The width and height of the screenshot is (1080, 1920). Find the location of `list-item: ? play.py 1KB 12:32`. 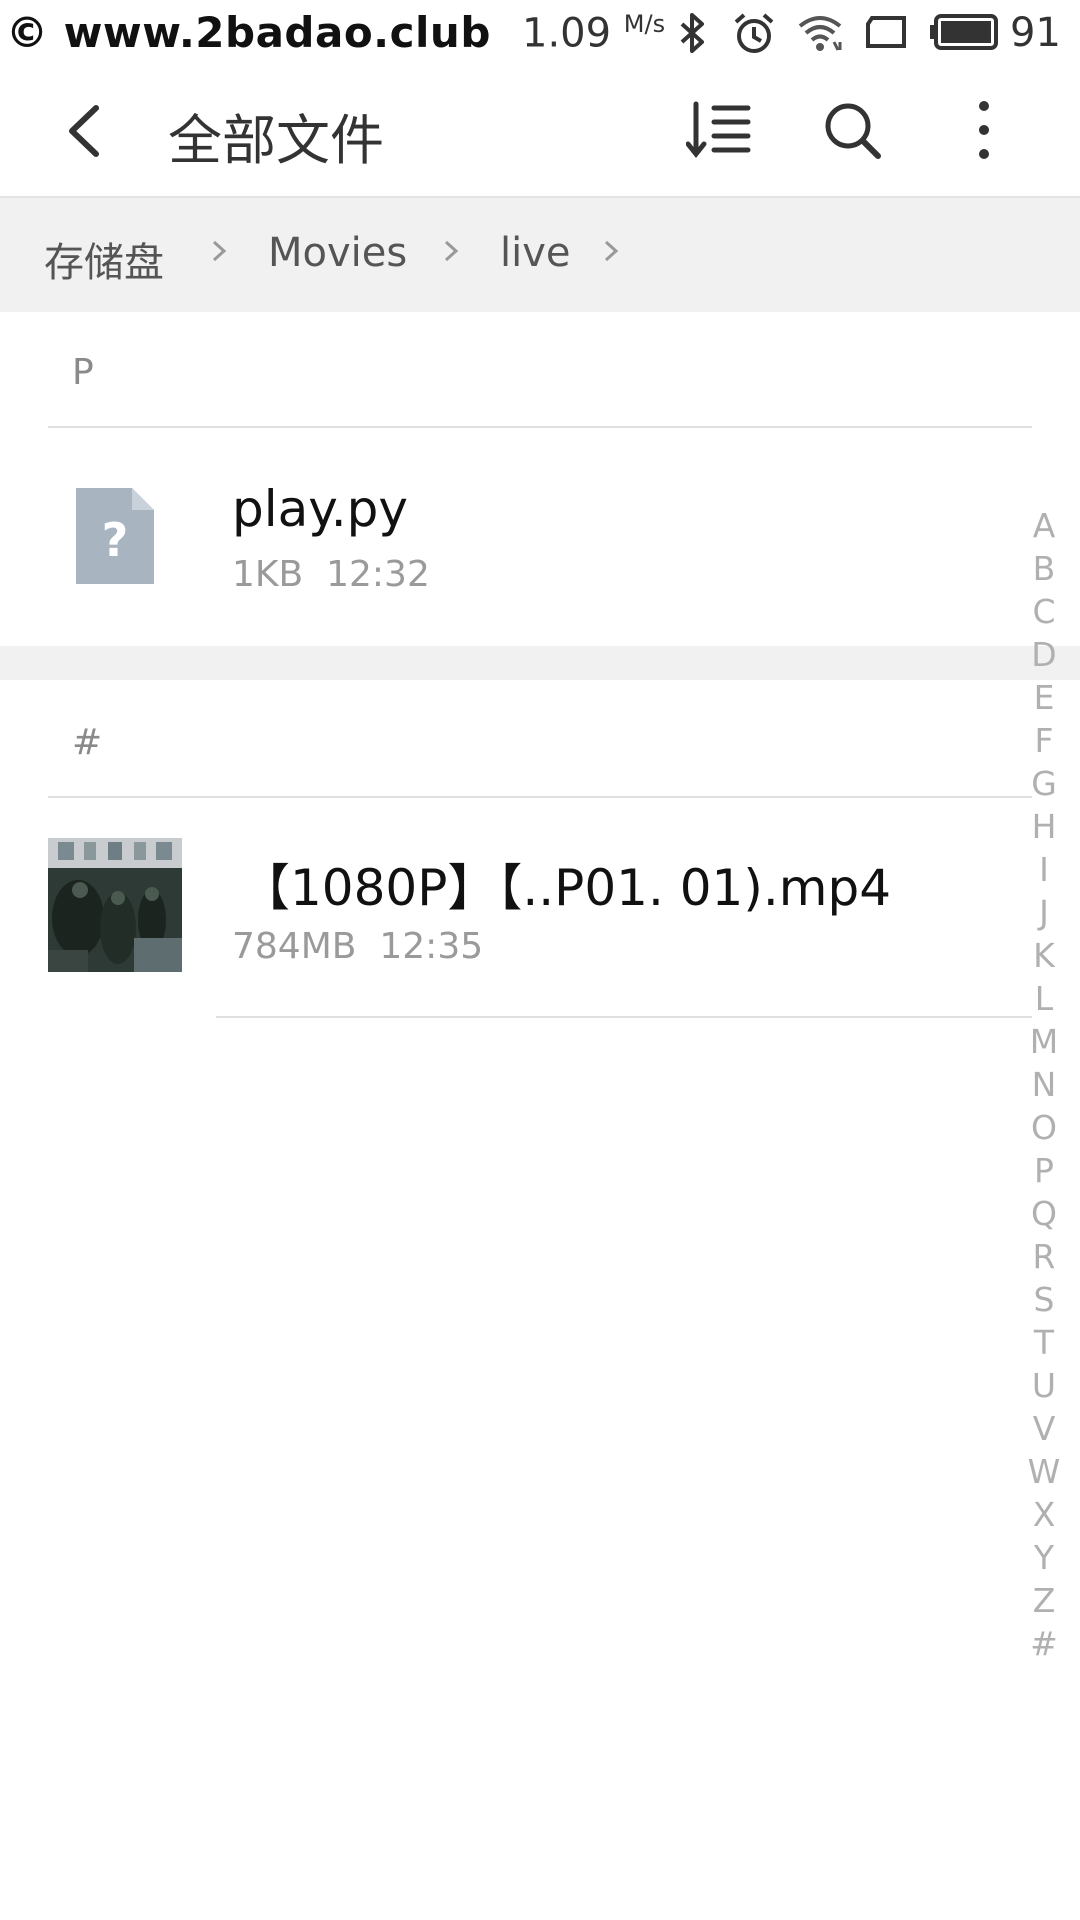

list-item: ? play.py 1KB 12:32 is located at coordinates (515, 545).